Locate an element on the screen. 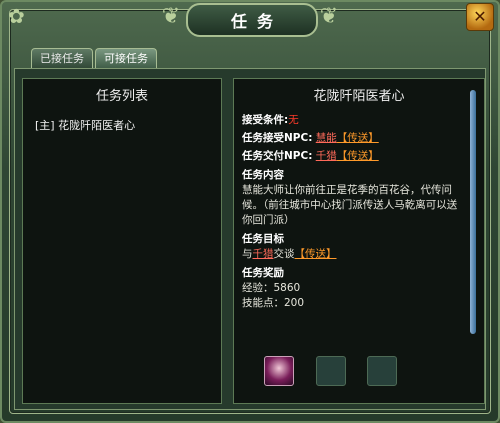 The image size is (500, 423). boots-item-icon is located at coordinates (279, 371).